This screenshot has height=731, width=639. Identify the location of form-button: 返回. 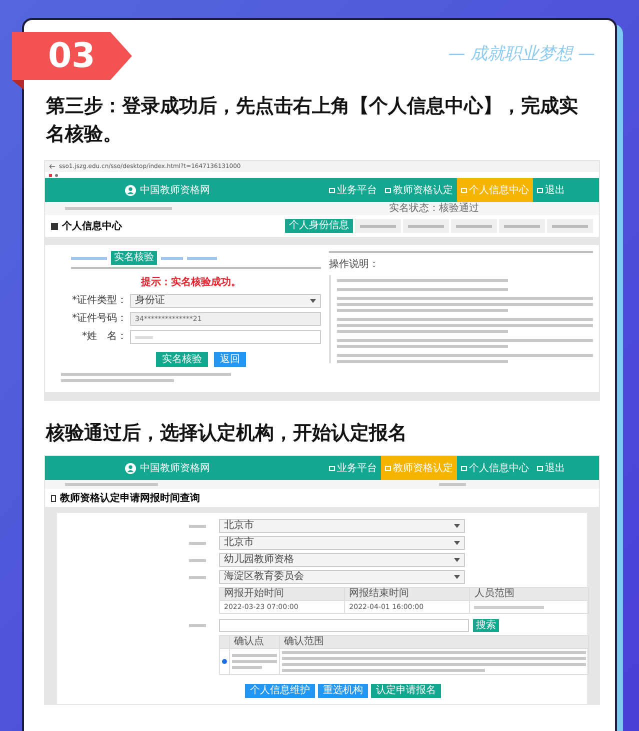
(230, 359).